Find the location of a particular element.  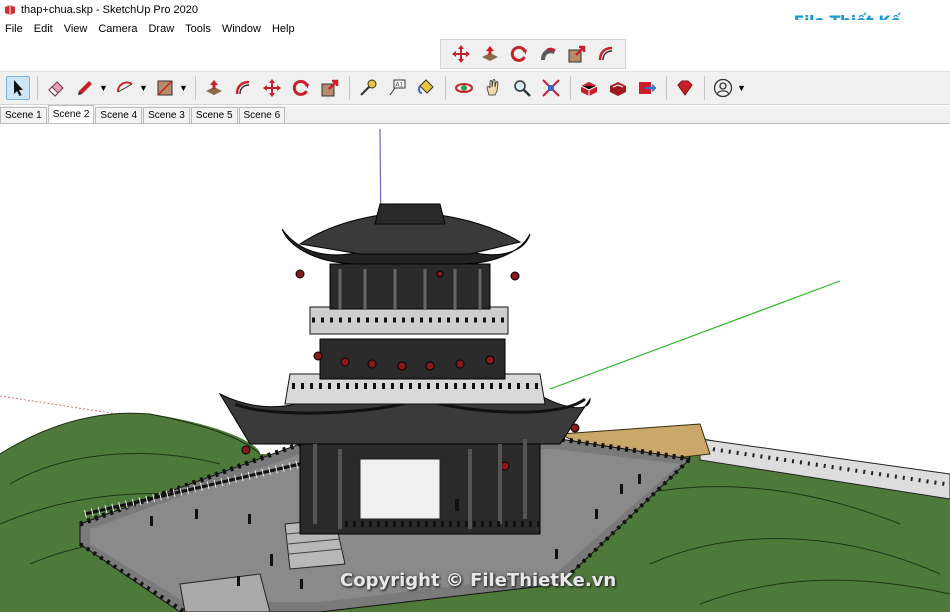

zoom-button is located at coordinates (522, 88).